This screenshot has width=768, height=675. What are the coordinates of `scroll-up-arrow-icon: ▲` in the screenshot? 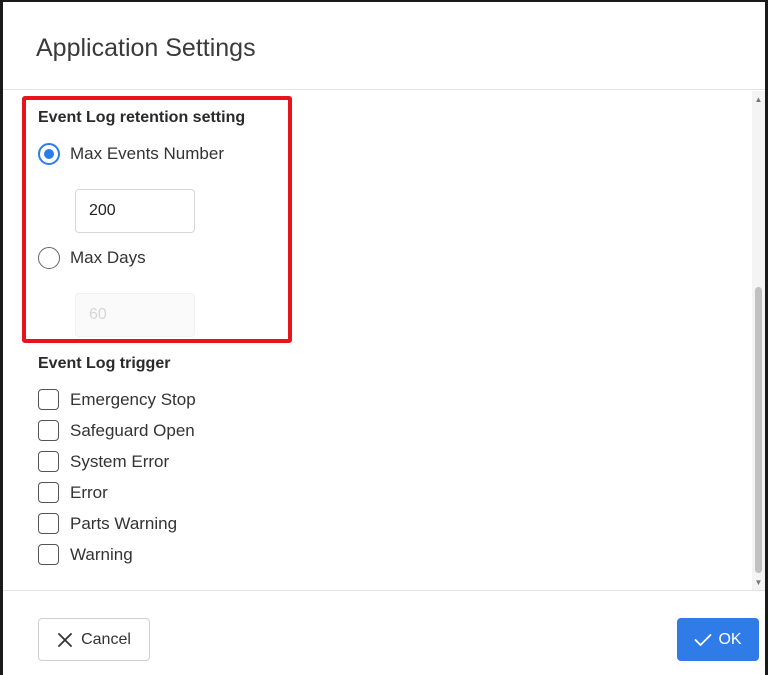 It's located at (758, 100).